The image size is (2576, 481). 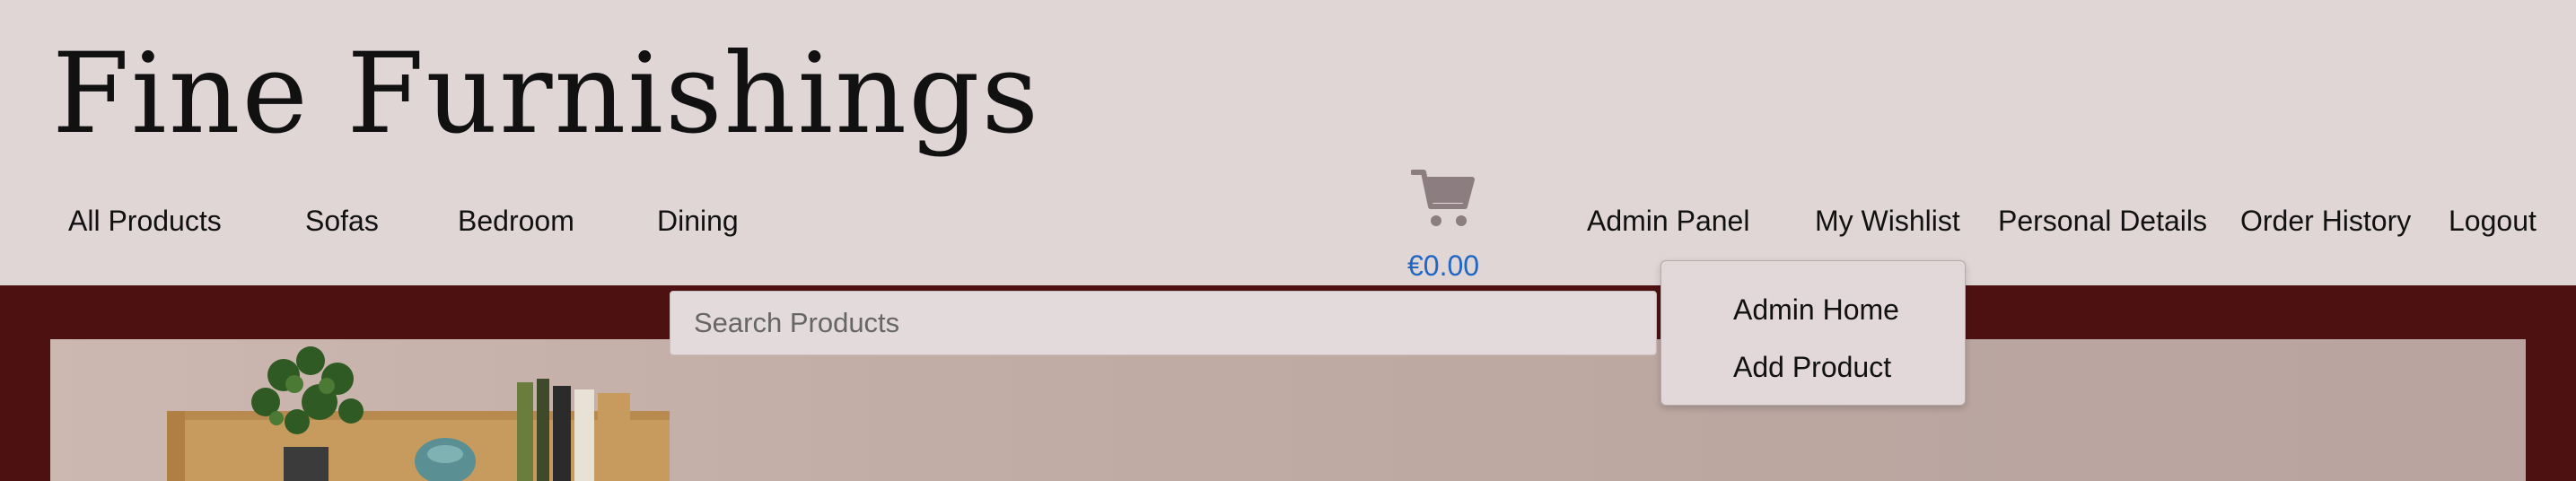 I want to click on search-input, so click(x=1163, y=323).